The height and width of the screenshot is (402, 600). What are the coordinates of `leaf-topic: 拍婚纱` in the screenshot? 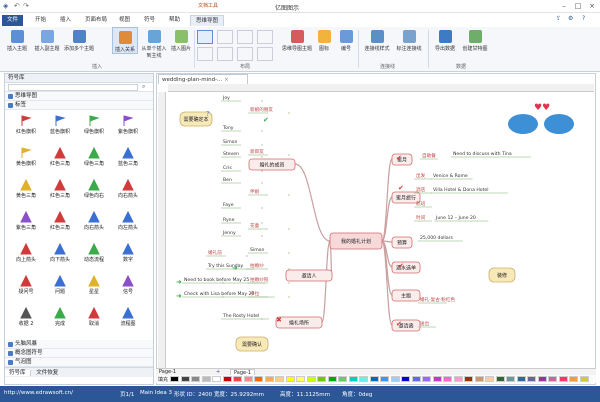 It's located at (257, 265).